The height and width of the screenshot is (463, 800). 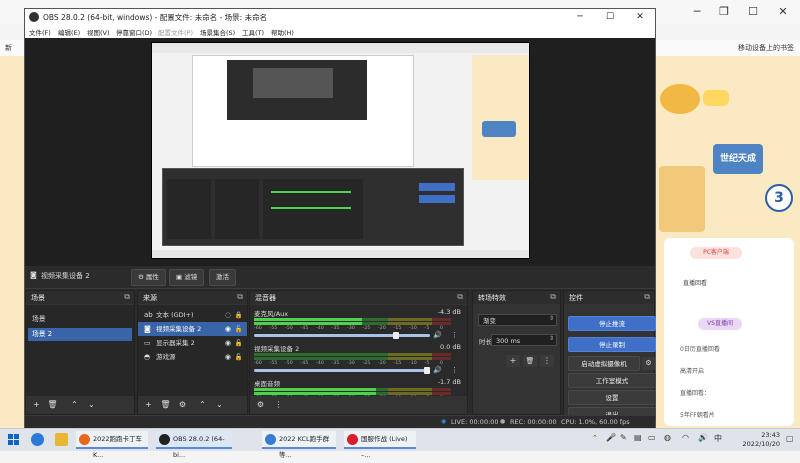 What do you see at coordinates (148, 277) in the screenshot?
I see `properties-button: ⚙ 属性` at bounding box center [148, 277].